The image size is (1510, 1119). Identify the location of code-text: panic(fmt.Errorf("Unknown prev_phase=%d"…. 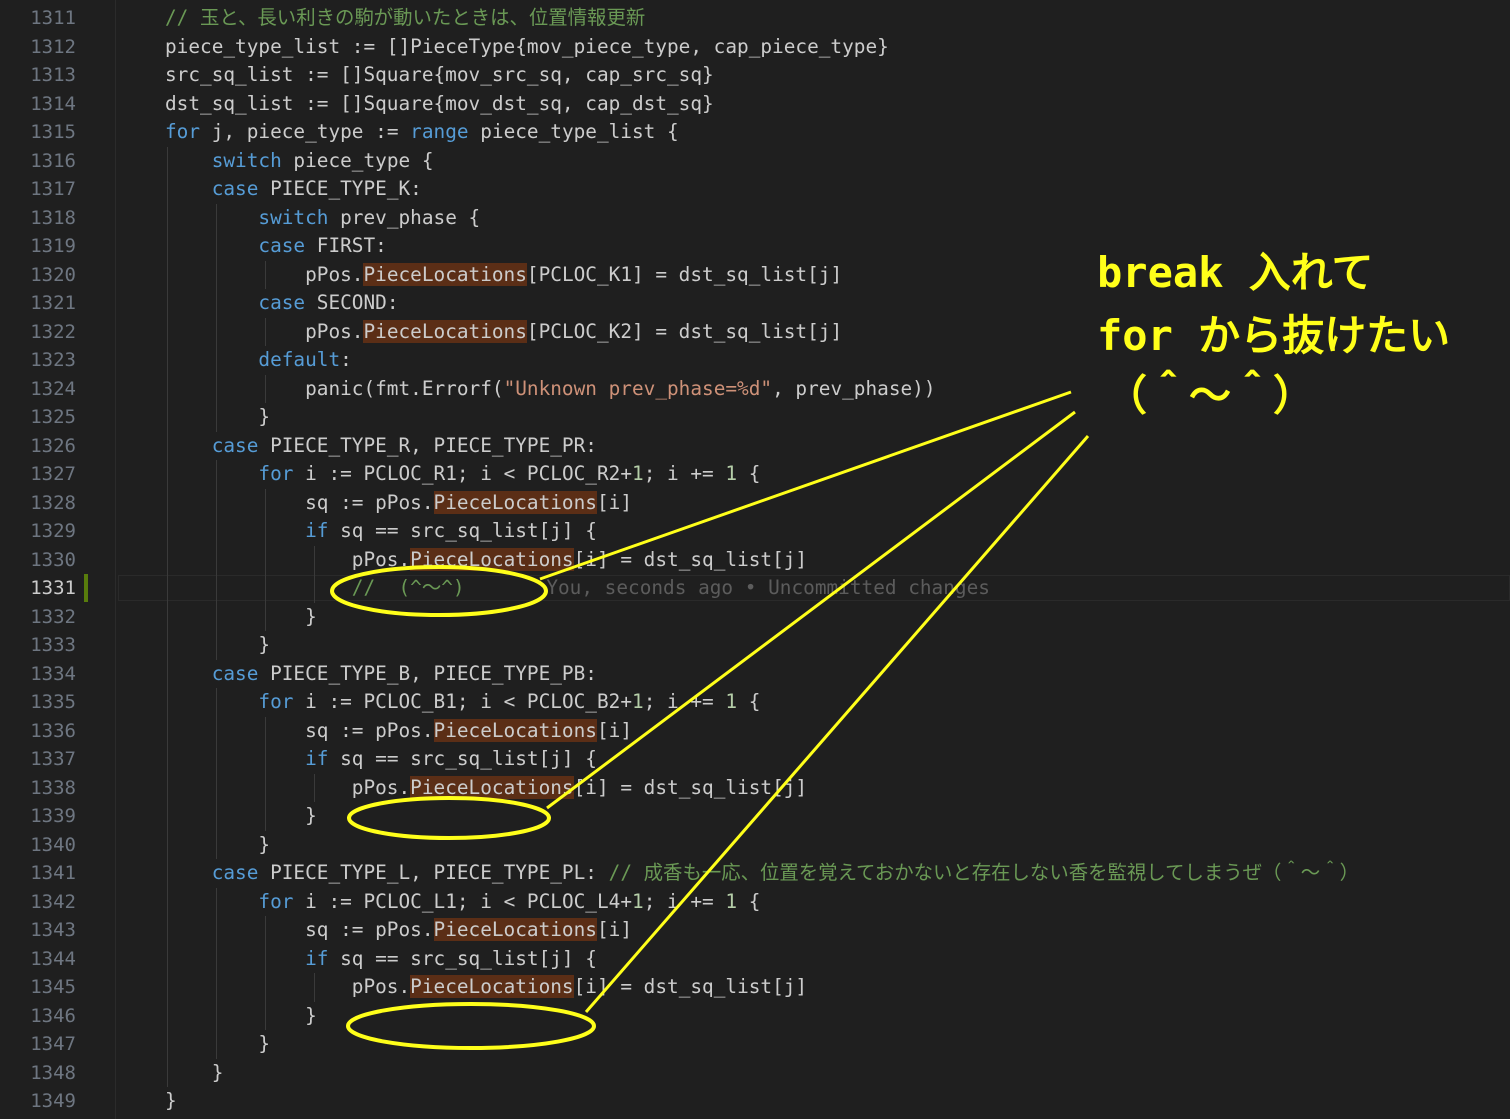
(550, 389).